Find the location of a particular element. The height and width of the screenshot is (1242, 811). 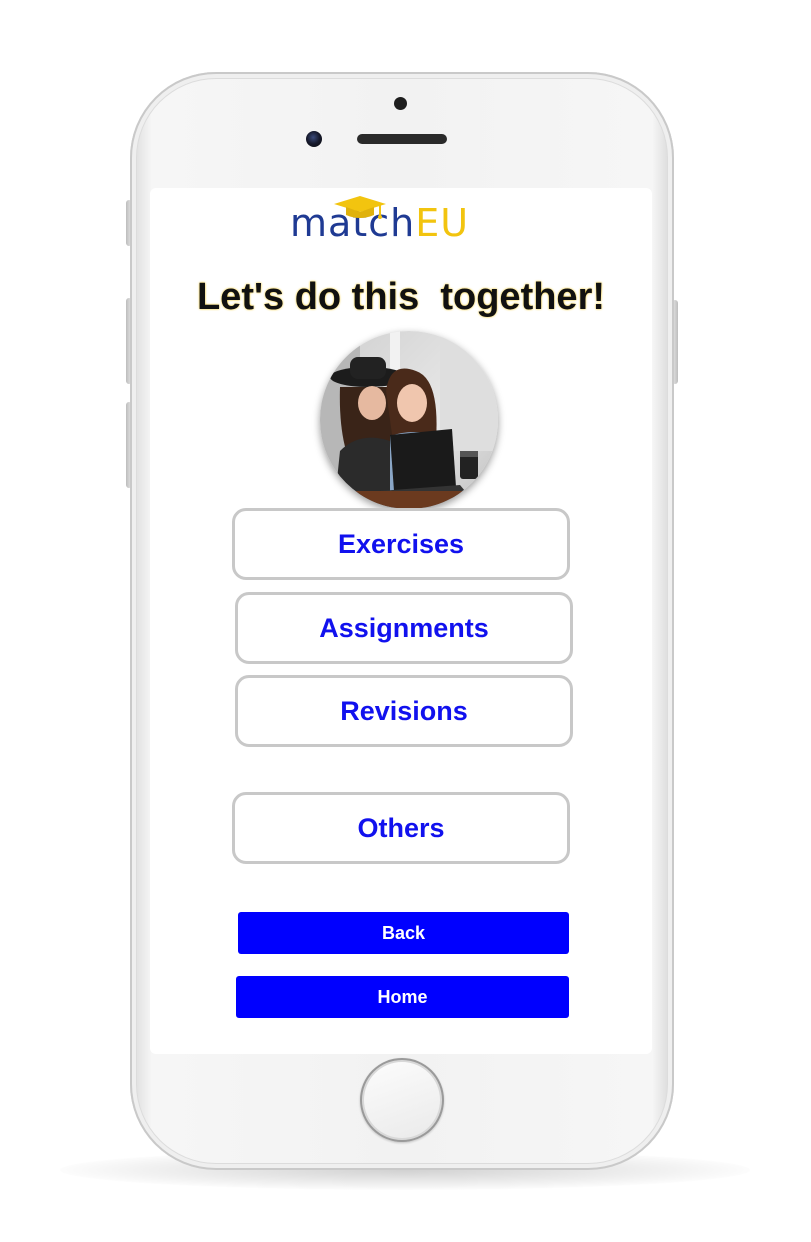

home-button: Home is located at coordinates (402, 997).